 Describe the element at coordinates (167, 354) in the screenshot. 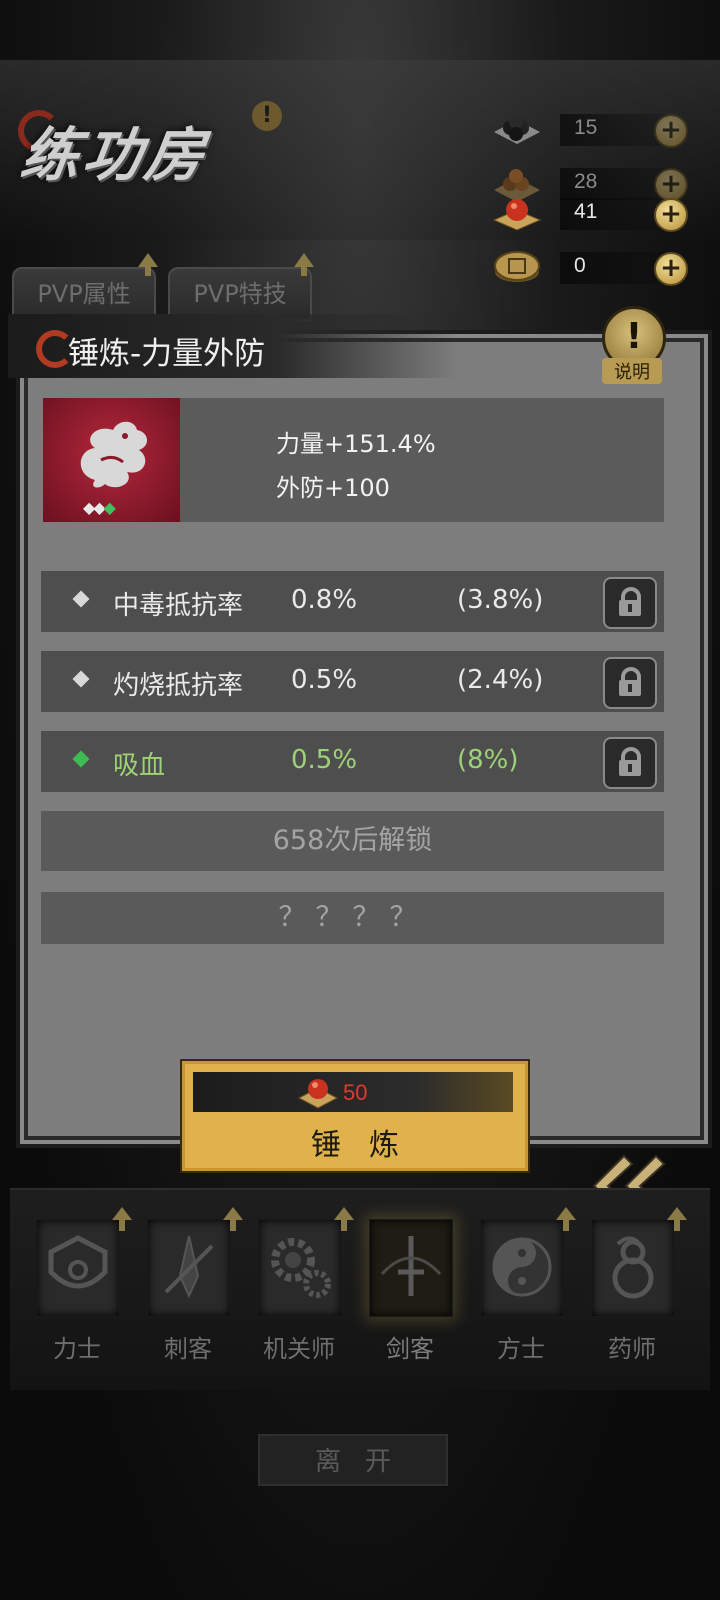

I see `panel-title: 锤炼-力量外防` at that location.